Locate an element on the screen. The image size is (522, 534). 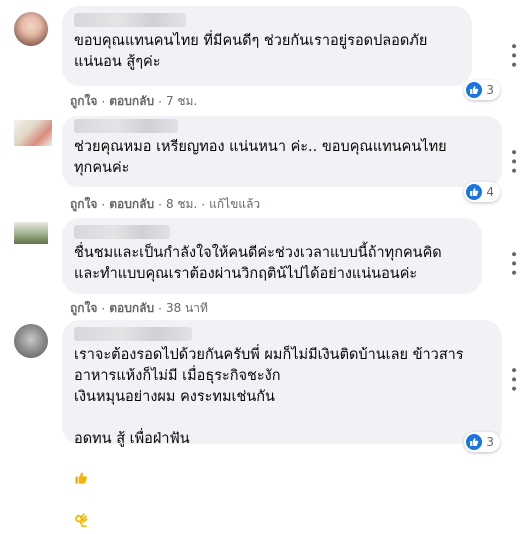
timestamp: 38 นาที is located at coordinates (187, 308).